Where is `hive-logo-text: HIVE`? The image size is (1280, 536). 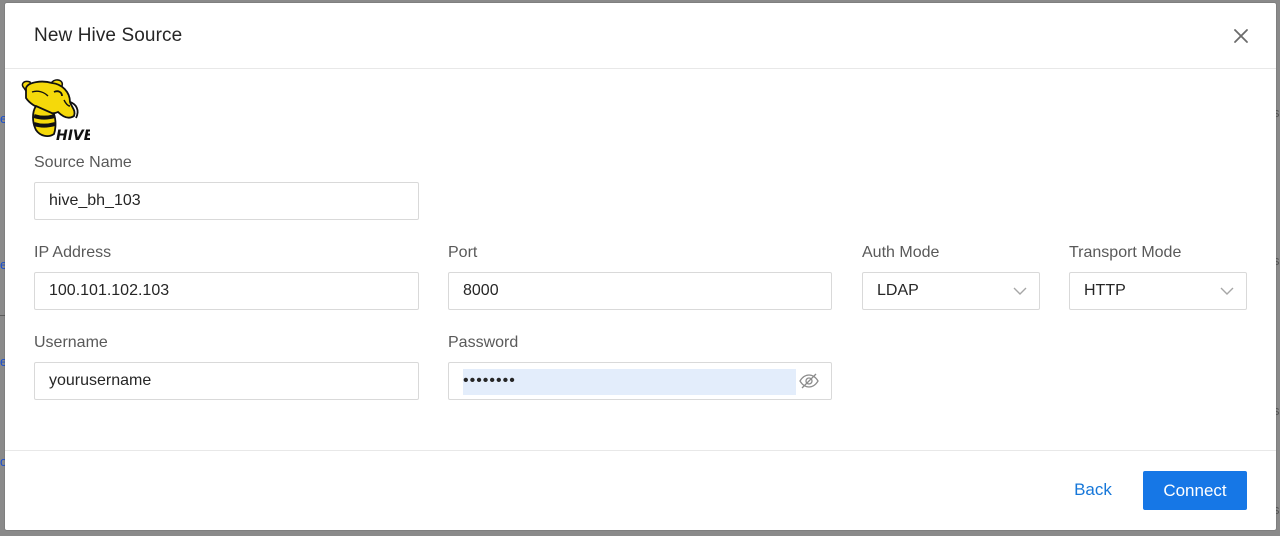 hive-logo-text: HIVE is located at coordinates (73, 135).